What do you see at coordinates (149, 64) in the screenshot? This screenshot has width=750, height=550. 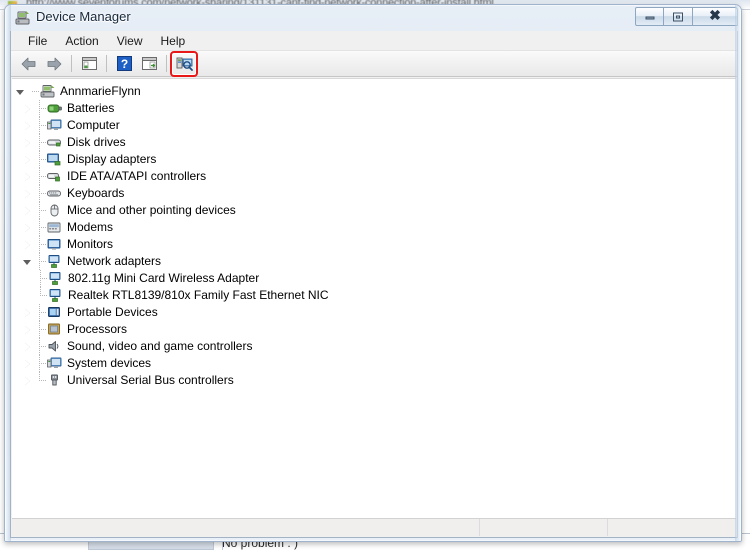 I see `properties-button` at bounding box center [149, 64].